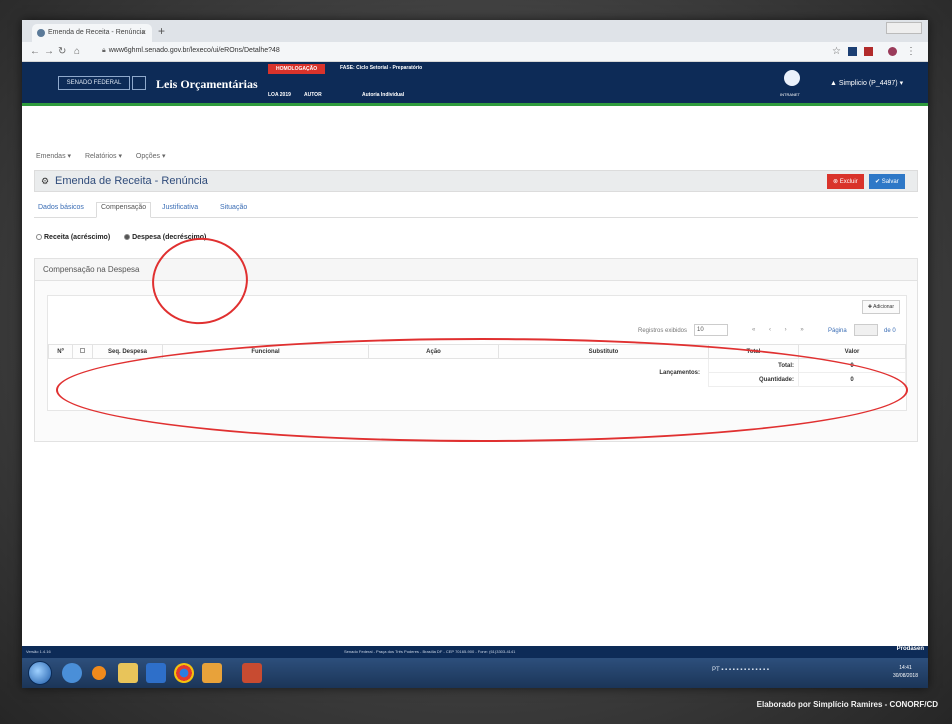 This screenshot has width=952, height=724. I want to click on check-icon: ✔, so click(878, 182).